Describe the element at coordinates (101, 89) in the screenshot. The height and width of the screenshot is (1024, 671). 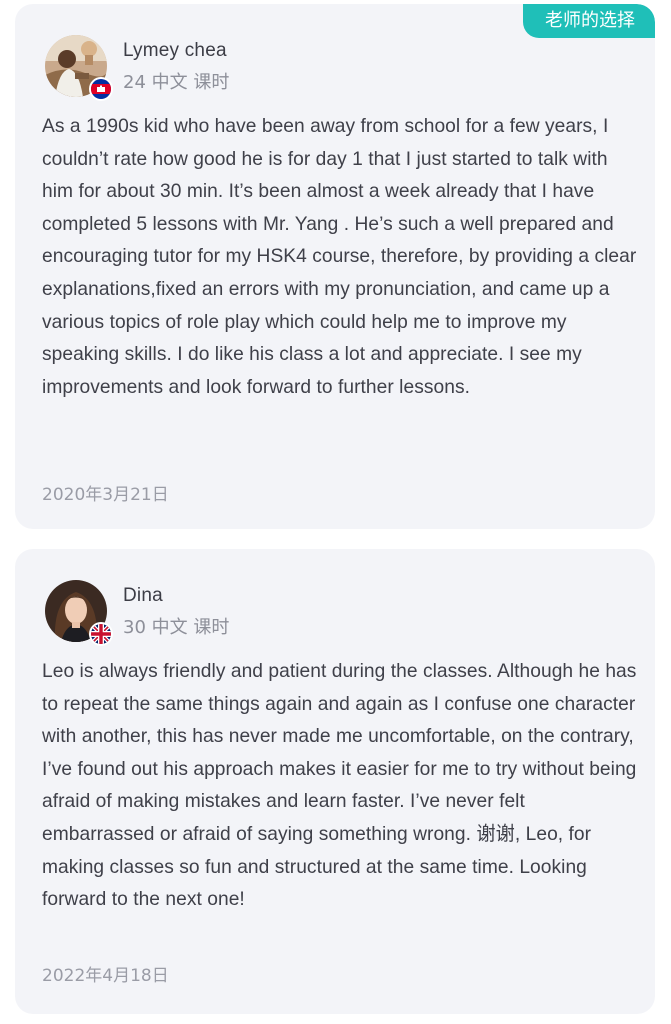
I see `cambodia-flag-icon` at that location.